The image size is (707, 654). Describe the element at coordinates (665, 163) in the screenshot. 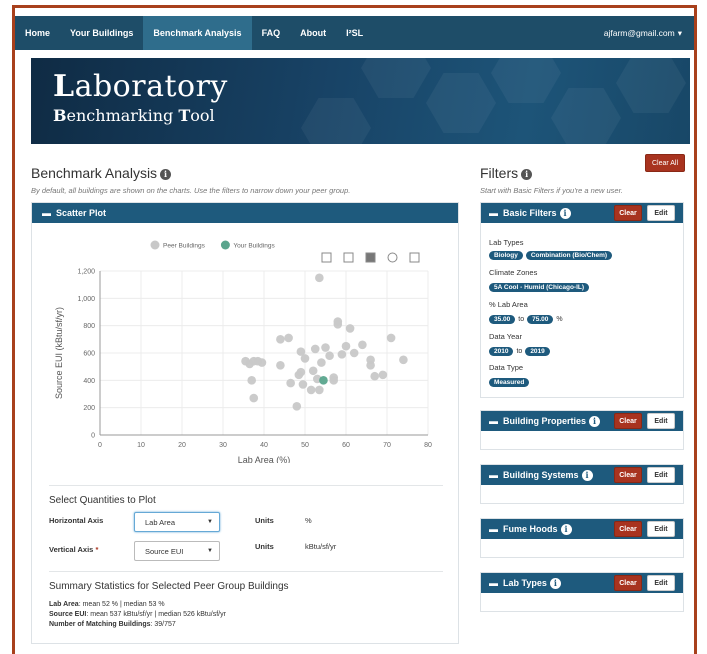

I see `clear-all-button: Clear All` at that location.